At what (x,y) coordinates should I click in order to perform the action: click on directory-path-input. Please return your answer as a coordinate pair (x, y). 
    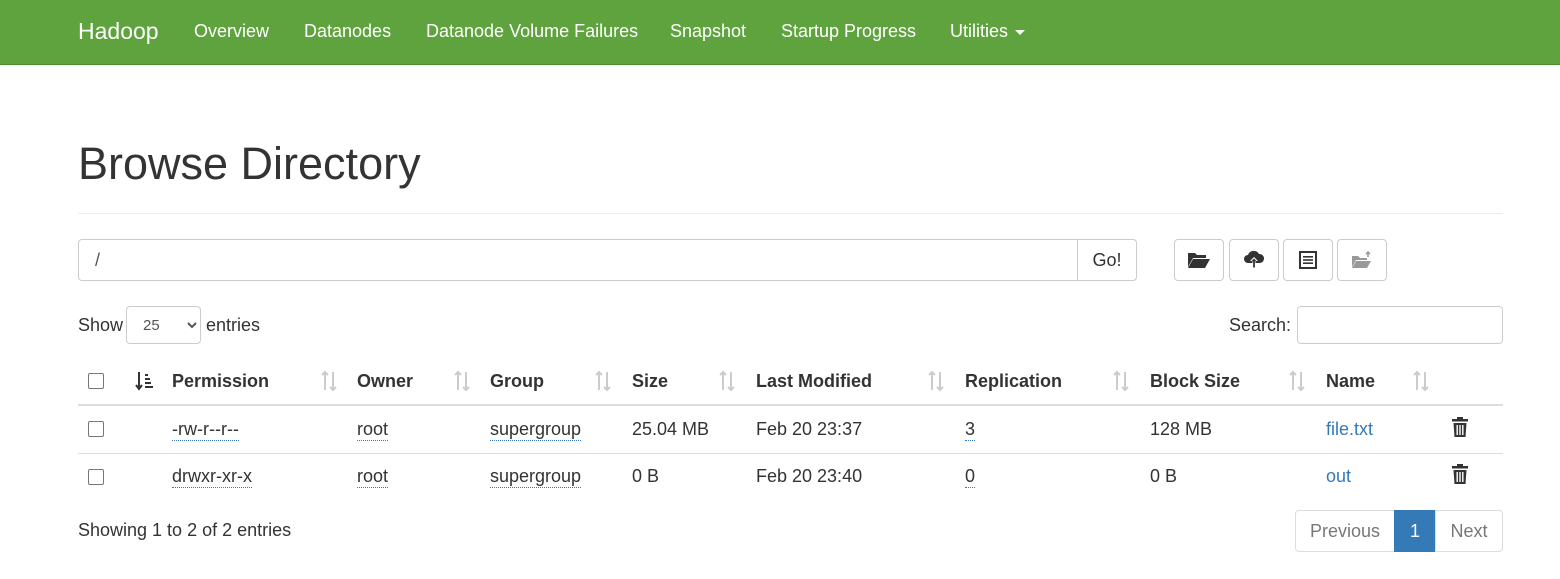
    Looking at the image, I should click on (578, 260).